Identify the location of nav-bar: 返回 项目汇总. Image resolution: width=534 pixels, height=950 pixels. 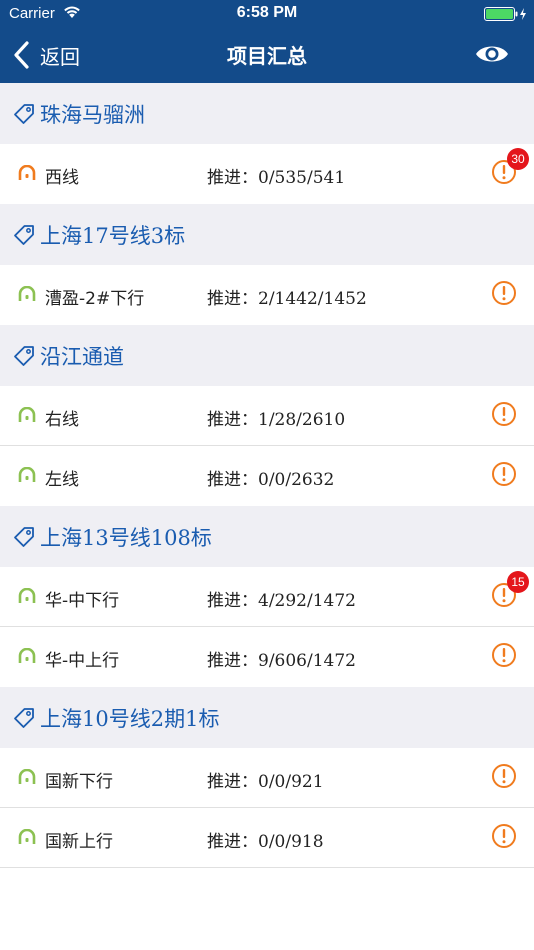
(267, 55).